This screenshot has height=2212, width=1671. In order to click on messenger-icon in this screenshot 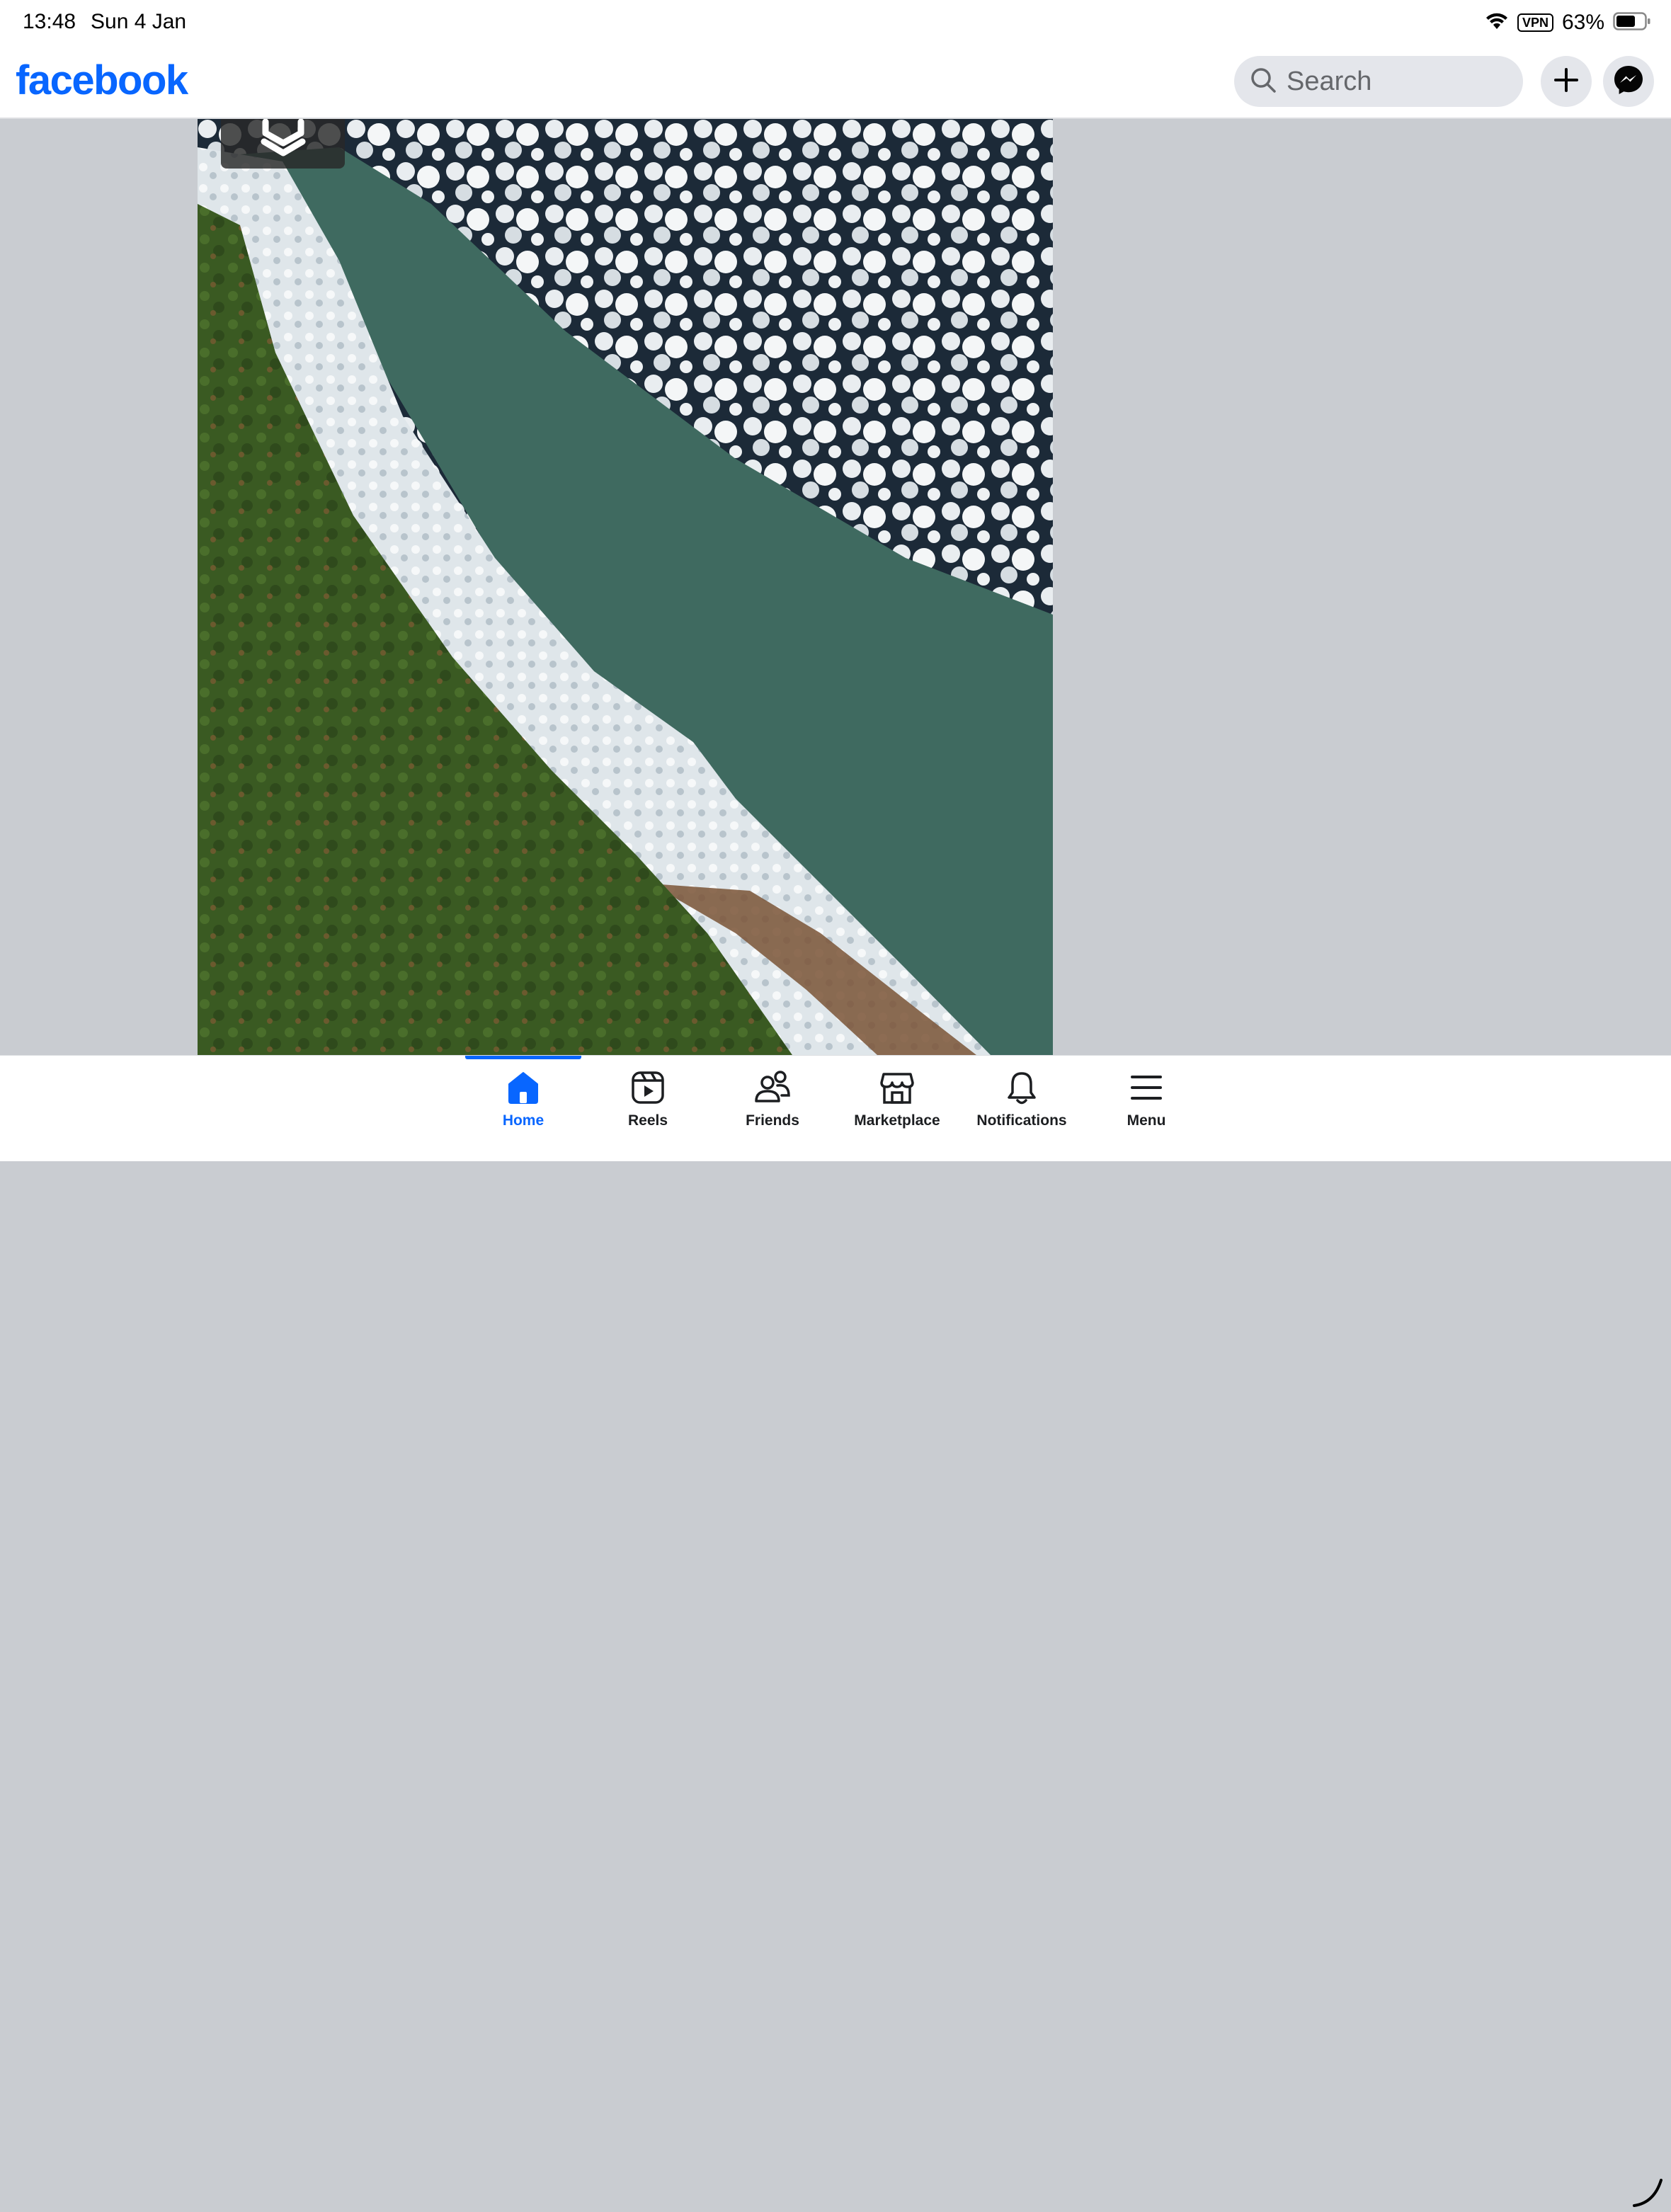, I will do `click(1628, 82)`.